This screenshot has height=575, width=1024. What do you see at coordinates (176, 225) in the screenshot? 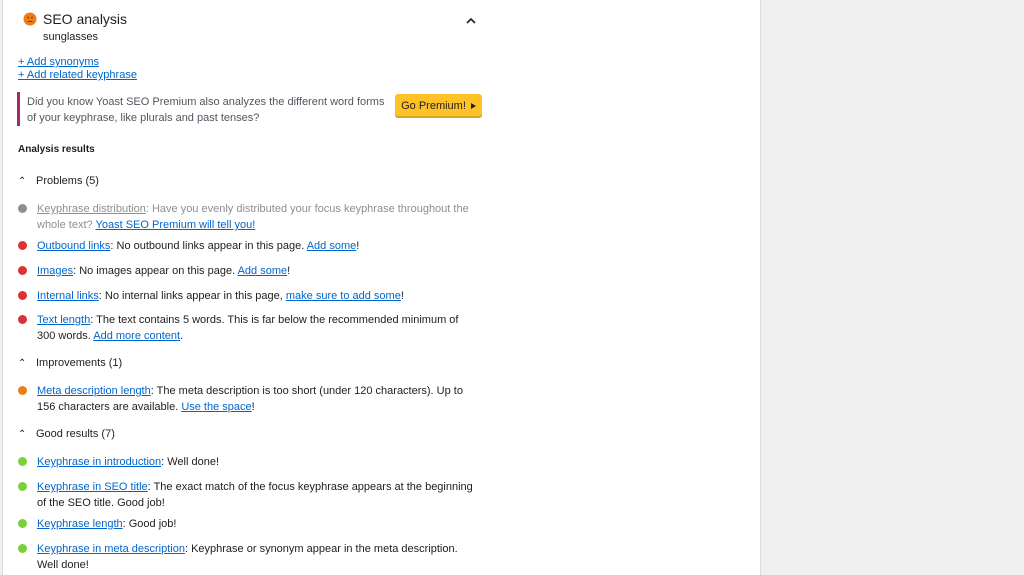
I see `premium-cta-link: Yoast SEO Premium will tell you!` at bounding box center [176, 225].